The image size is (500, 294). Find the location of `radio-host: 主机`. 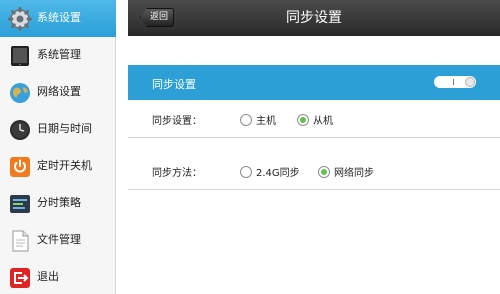

radio-host: 主机 is located at coordinates (258, 119).